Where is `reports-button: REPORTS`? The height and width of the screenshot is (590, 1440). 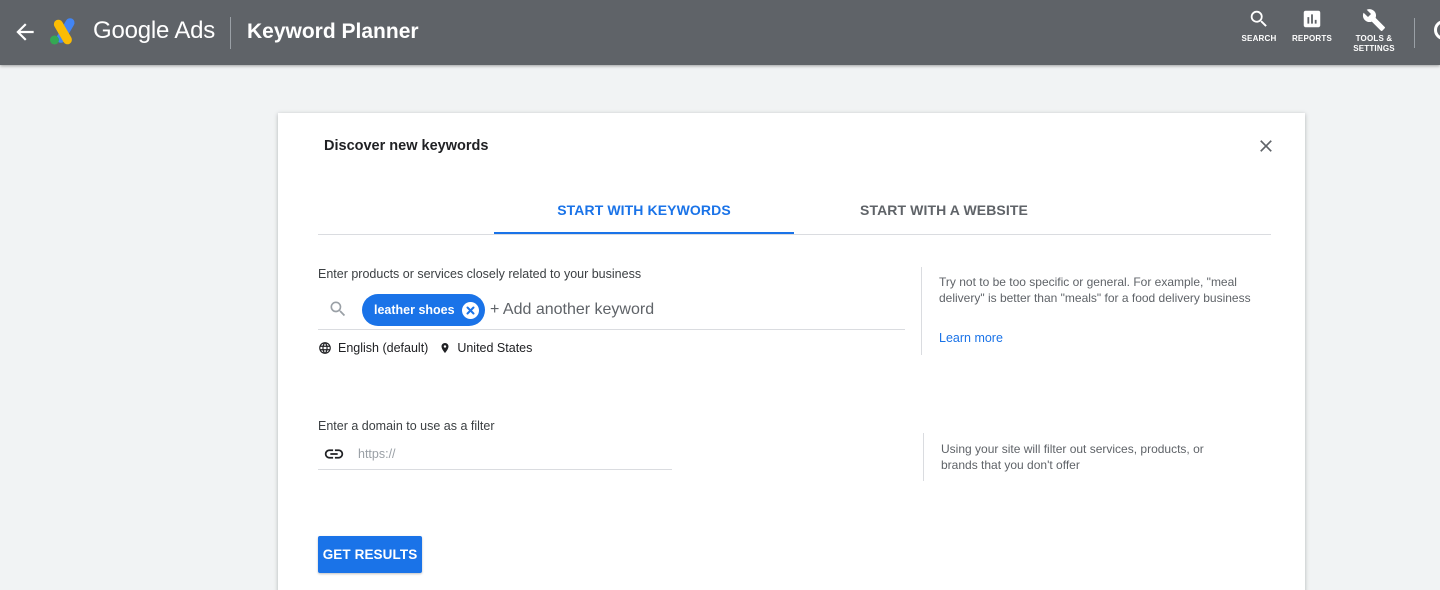 reports-button: REPORTS is located at coordinates (1312, 26).